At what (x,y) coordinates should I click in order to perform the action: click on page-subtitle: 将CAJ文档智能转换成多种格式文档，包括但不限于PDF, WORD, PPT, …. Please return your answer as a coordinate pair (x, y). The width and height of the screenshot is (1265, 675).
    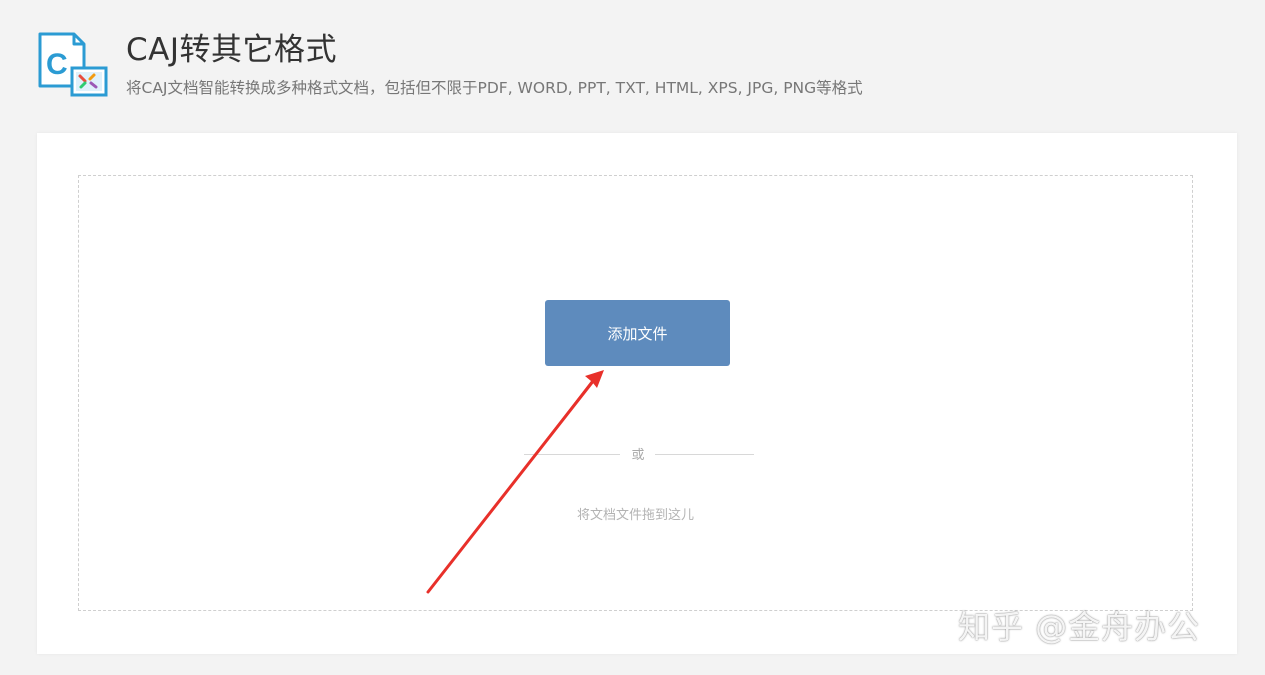
    Looking at the image, I should click on (494, 88).